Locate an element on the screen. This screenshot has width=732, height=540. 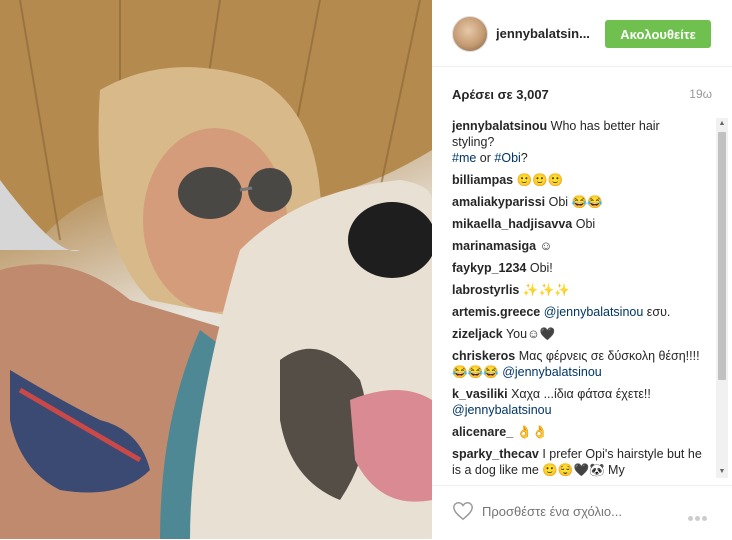
comment-text: Χαχα ...ίδια φάτσα έχετε!! is located at coordinates (581, 394).